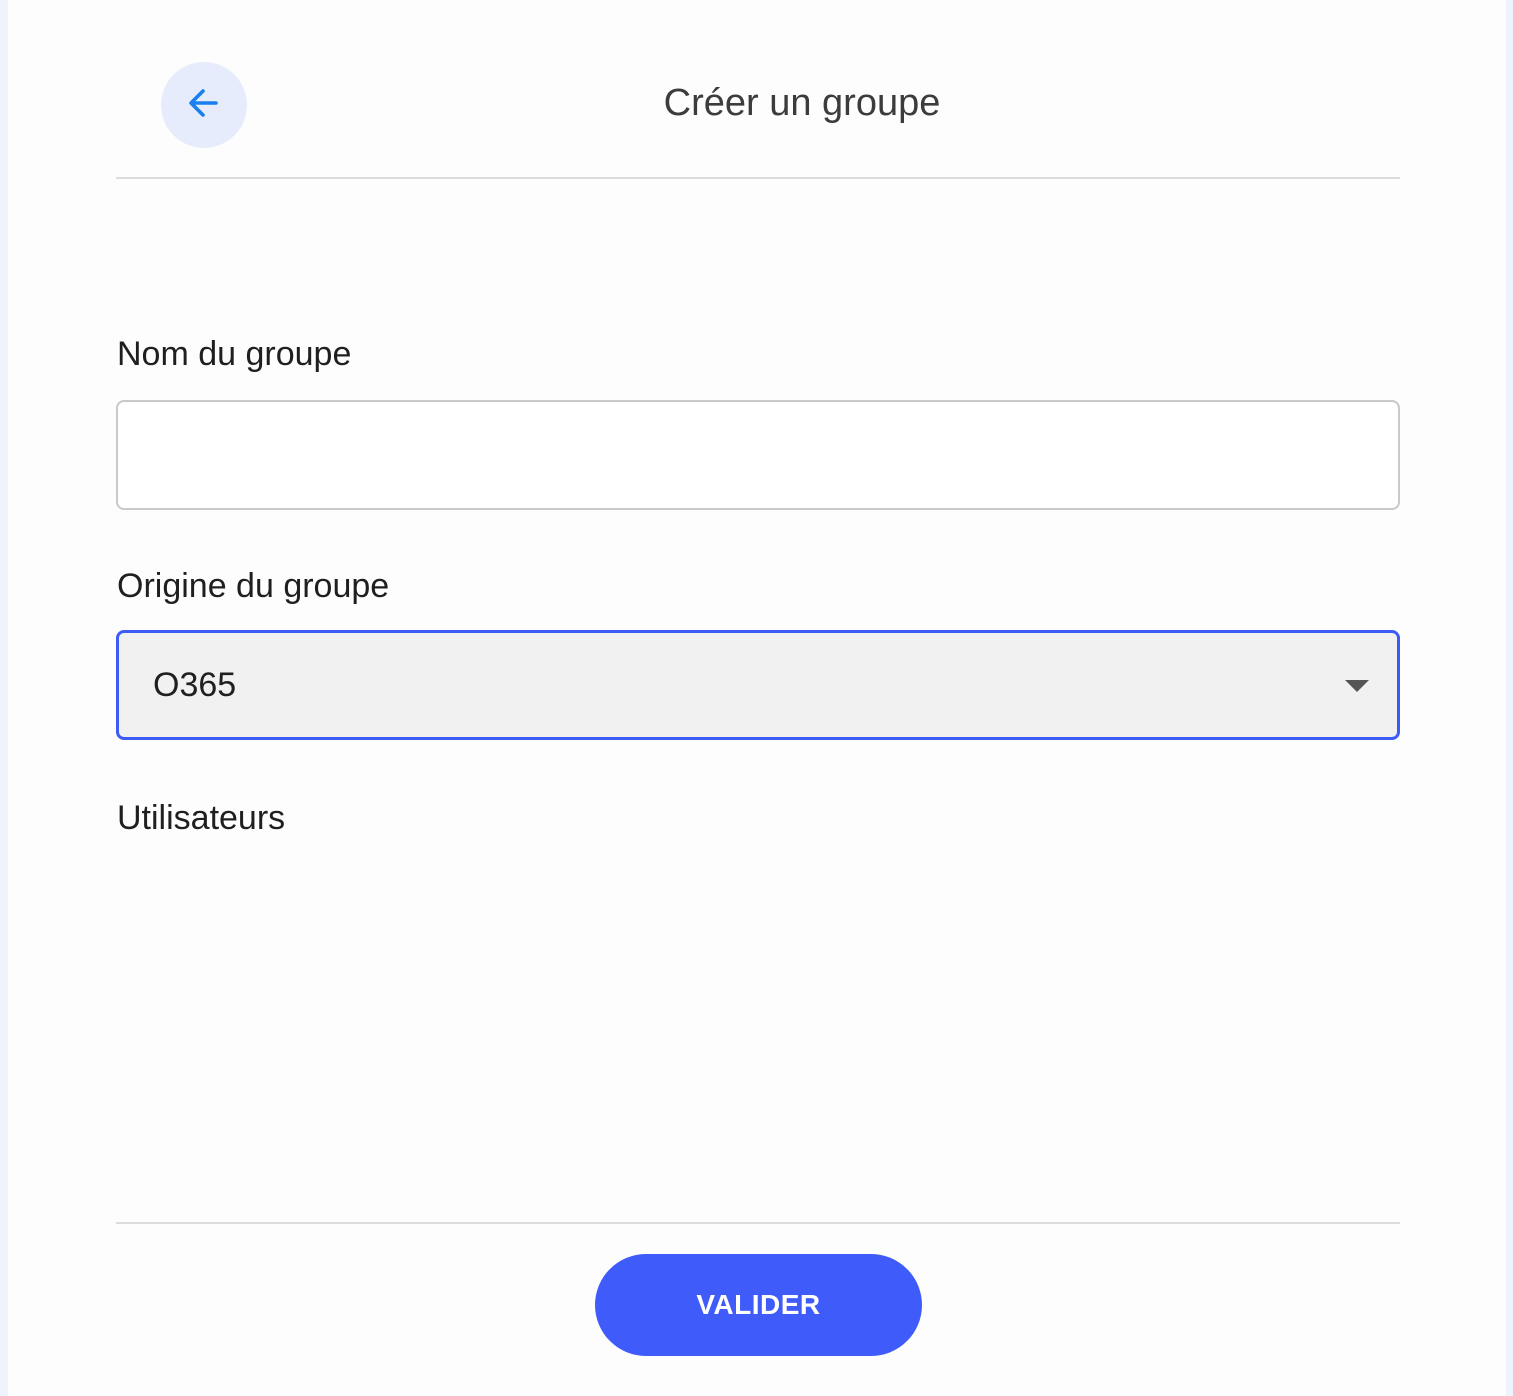 This screenshot has height=1396, width=1513. What do you see at coordinates (758, 1223) in the screenshot?
I see `footer-divider` at bounding box center [758, 1223].